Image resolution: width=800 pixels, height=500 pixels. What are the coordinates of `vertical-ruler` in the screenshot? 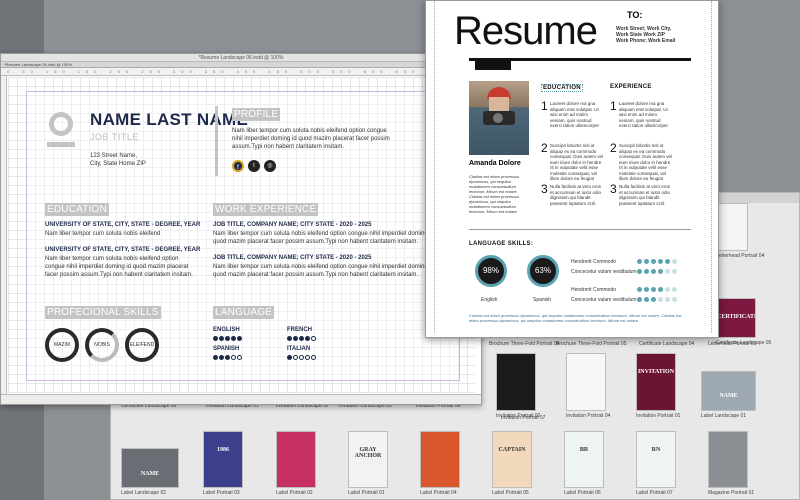 It's located at (4, 235).